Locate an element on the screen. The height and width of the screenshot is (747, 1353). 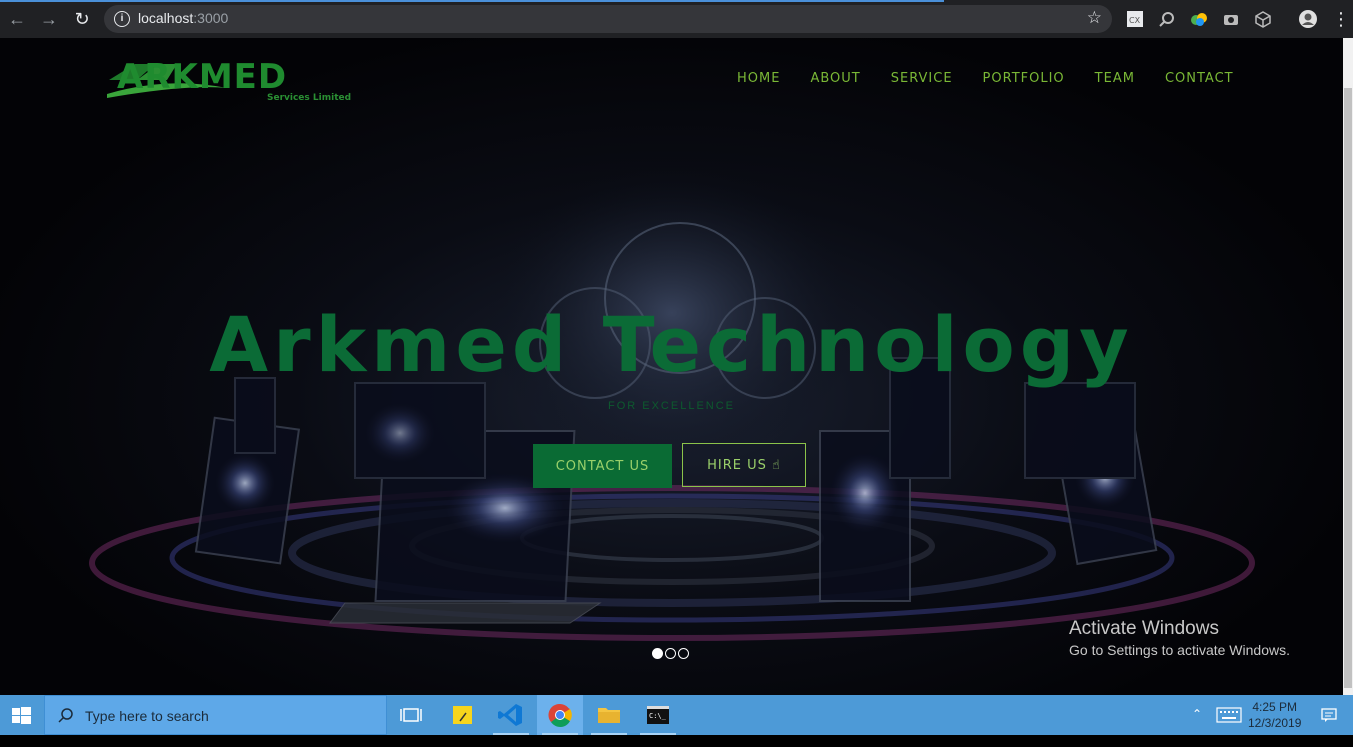
task-view-icon is located at coordinates (412, 715).